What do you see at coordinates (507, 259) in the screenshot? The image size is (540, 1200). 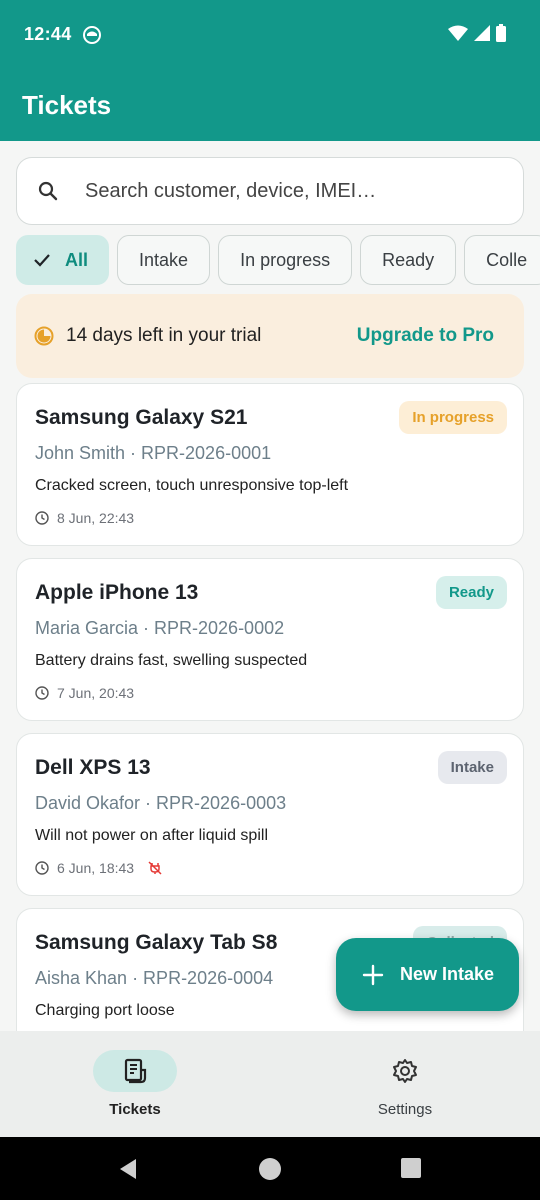 I see `chip-label: Colle` at bounding box center [507, 259].